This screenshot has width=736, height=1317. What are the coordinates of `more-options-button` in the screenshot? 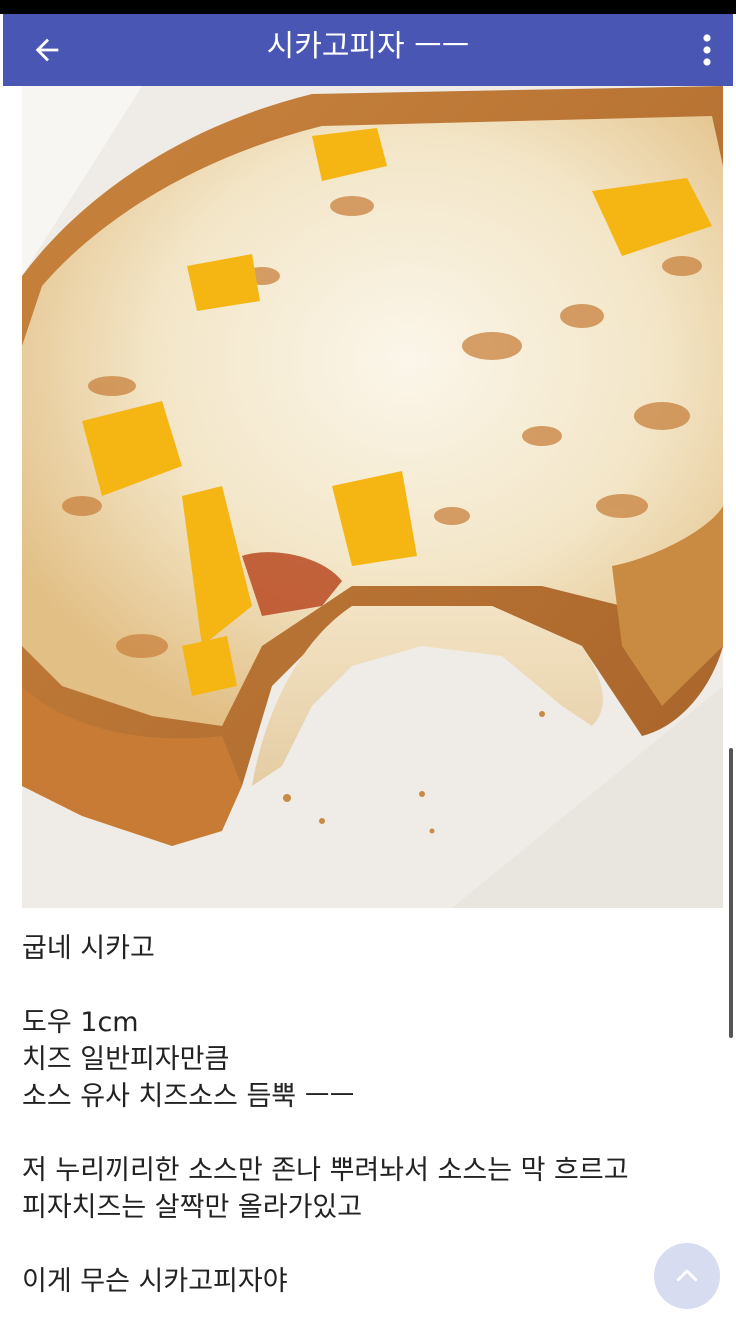 It's located at (707, 50).